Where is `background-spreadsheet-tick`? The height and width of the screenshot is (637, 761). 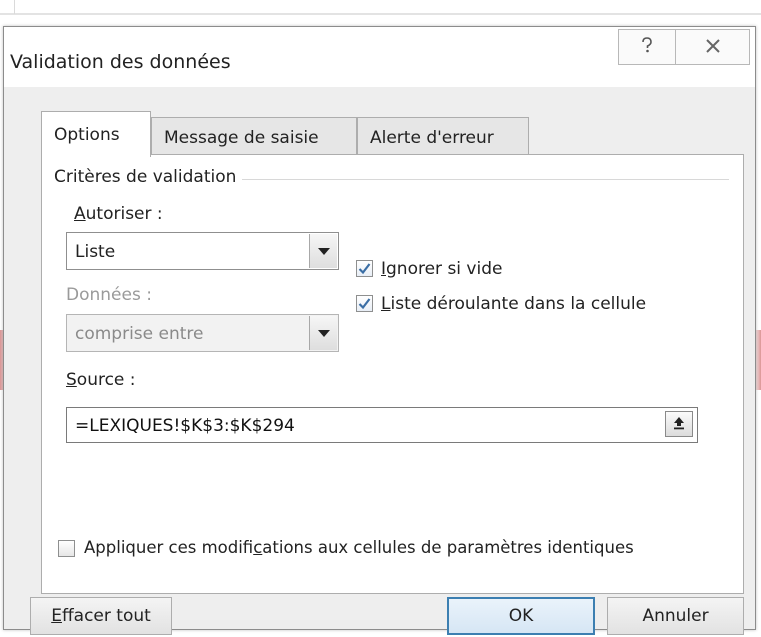
background-spreadsheet-tick is located at coordinates (14, 7).